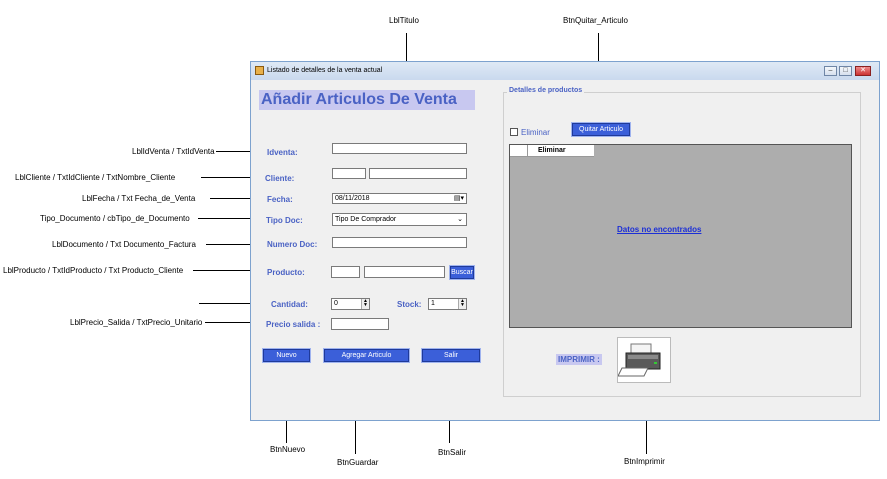  What do you see at coordinates (293, 324) in the screenshot?
I see `precio-label: Precio salida :` at bounding box center [293, 324].